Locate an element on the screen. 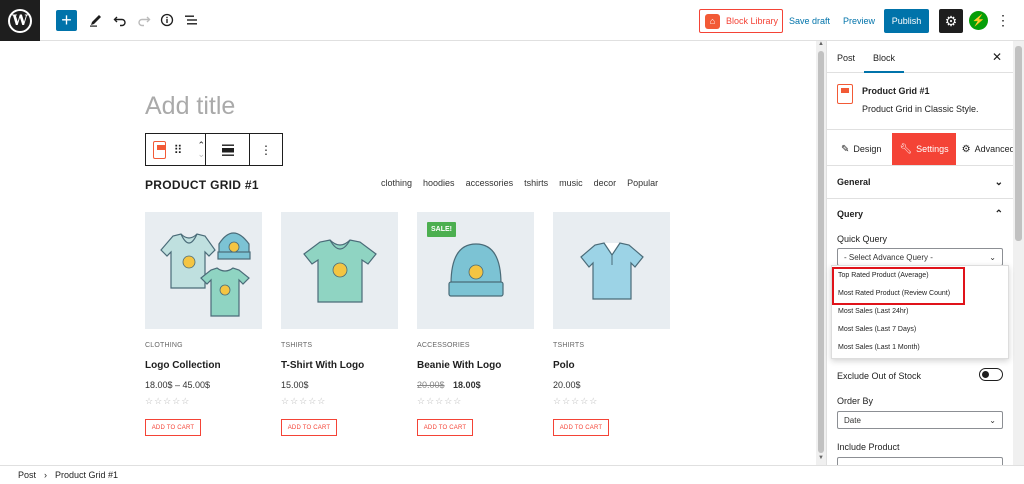  block-mover: ⌃ ⌄ is located at coordinates (201, 149).